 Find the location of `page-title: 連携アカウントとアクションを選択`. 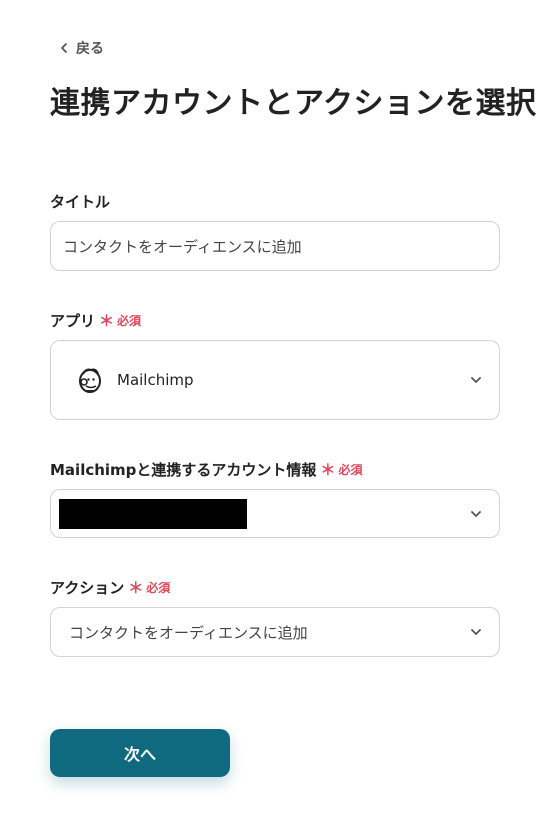

page-title: 連携アカウントとアクションを選択 is located at coordinates (293, 103).